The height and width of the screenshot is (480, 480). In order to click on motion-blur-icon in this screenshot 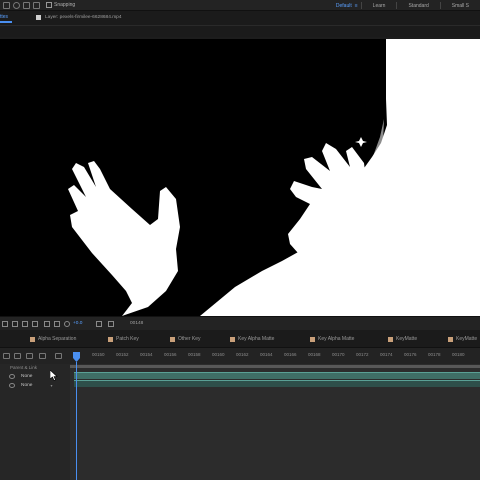, I will do `click(29, 356)`.